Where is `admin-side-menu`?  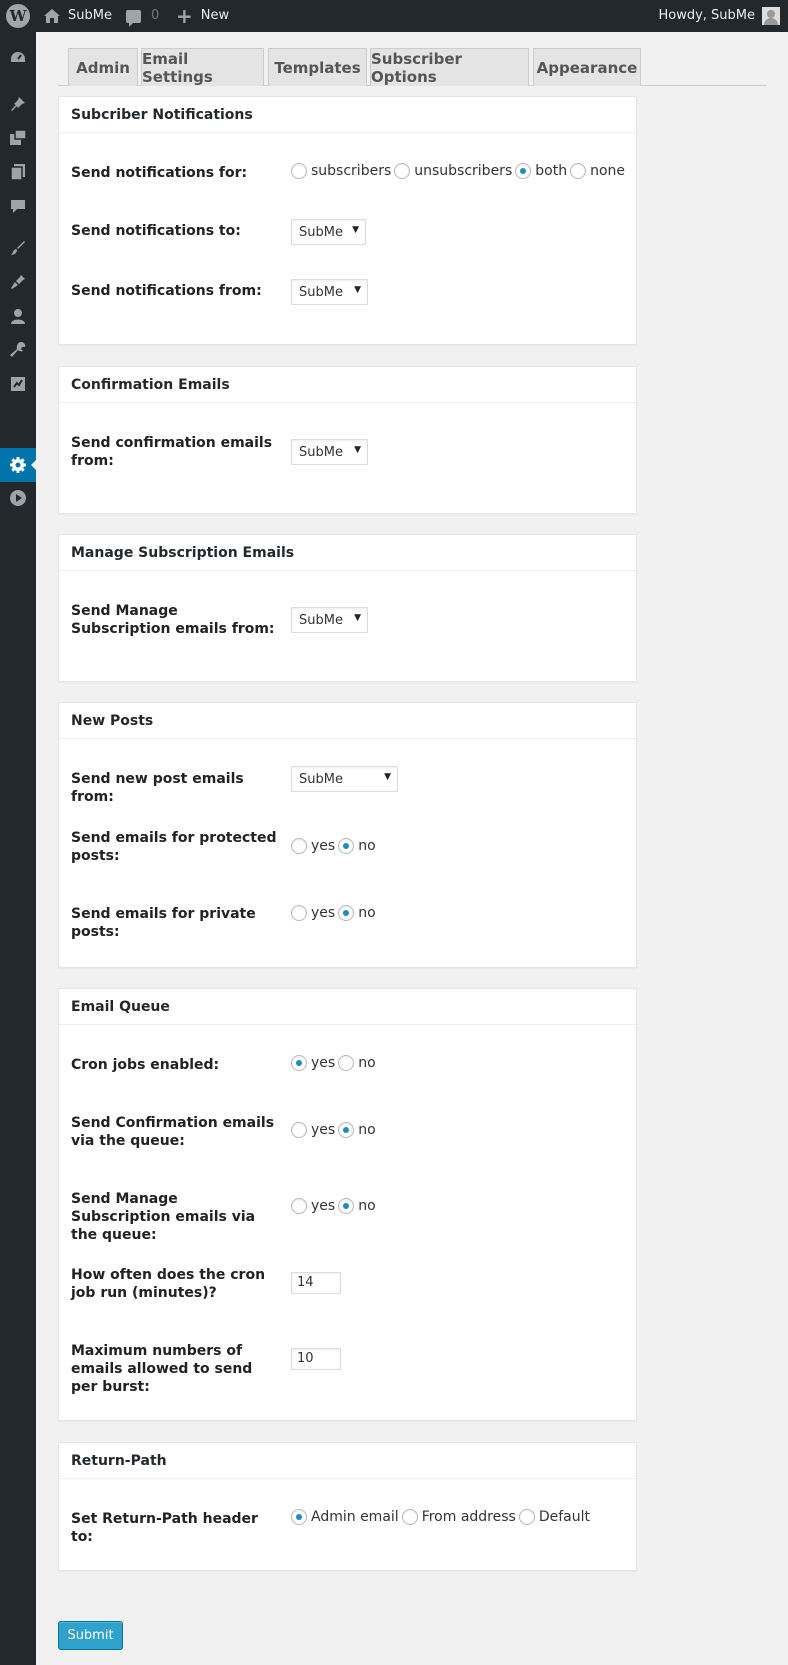
admin-side-menu is located at coordinates (18, 848).